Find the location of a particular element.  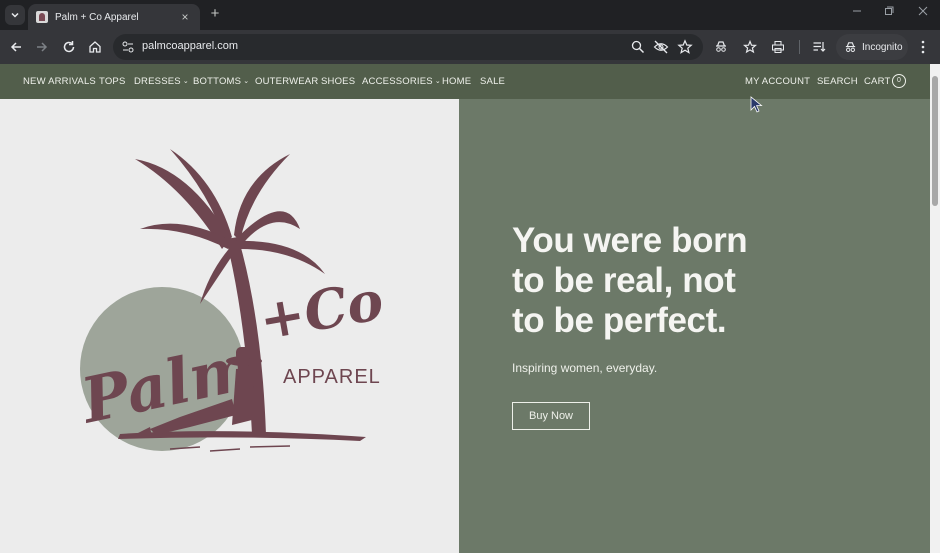

nav-label: BOTTOMS is located at coordinates (217, 81).